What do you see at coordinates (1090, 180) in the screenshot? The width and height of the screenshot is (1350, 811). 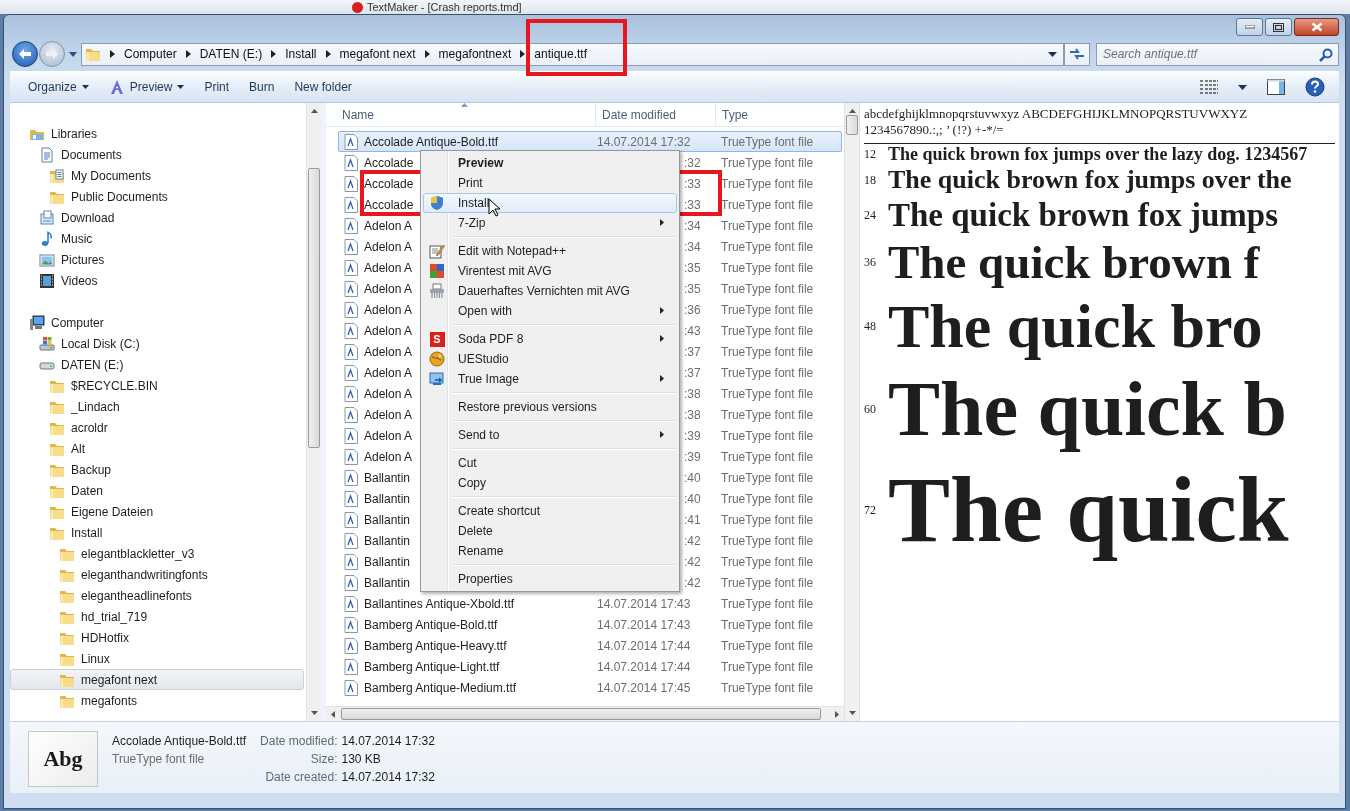 I see `sample-text: The quick brown fox jumps over the` at bounding box center [1090, 180].